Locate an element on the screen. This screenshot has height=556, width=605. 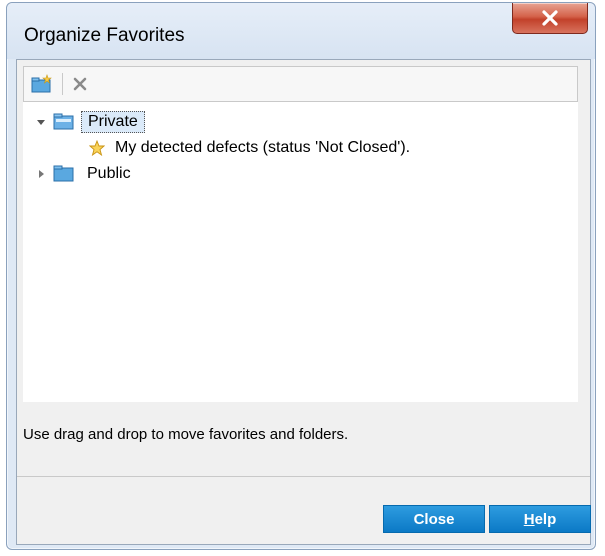
folder-open-icon is located at coordinates (64, 122).